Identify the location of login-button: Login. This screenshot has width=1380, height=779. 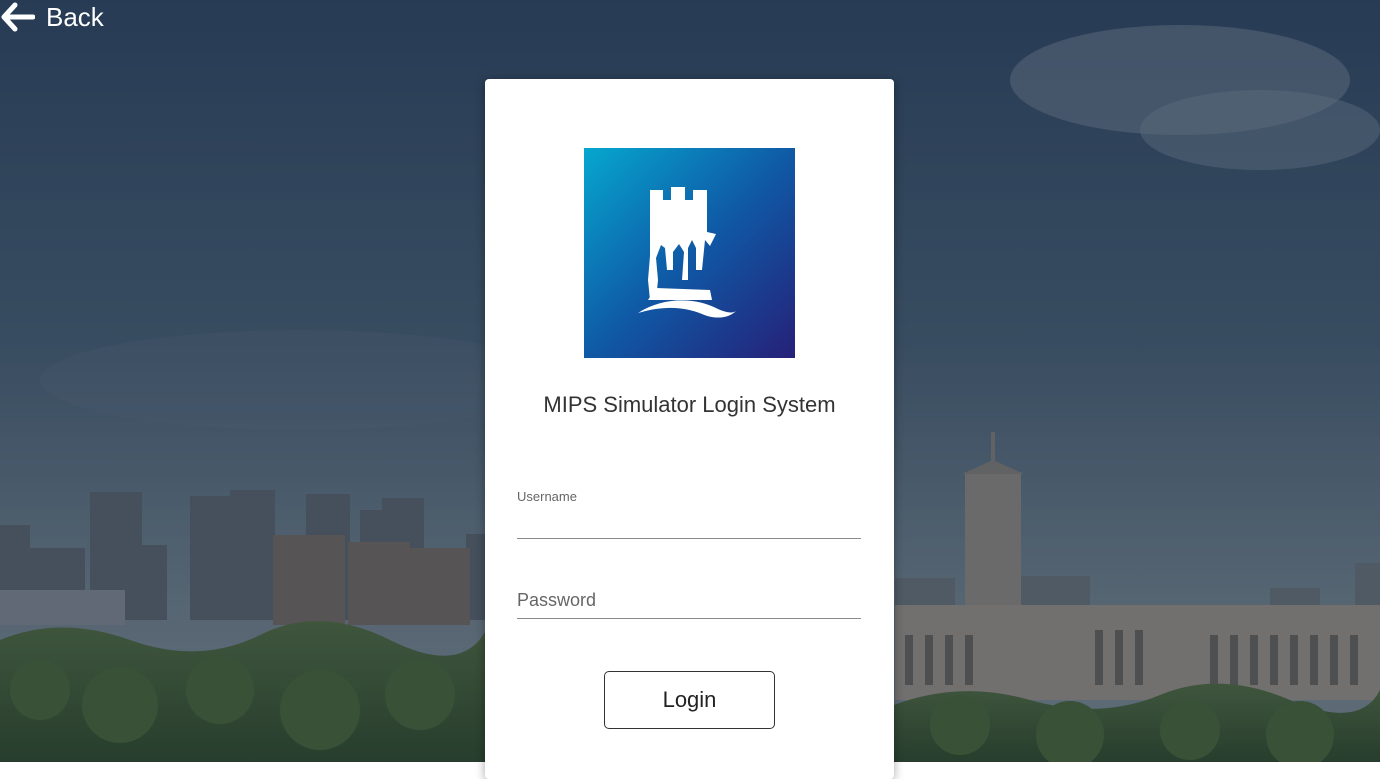
(689, 700).